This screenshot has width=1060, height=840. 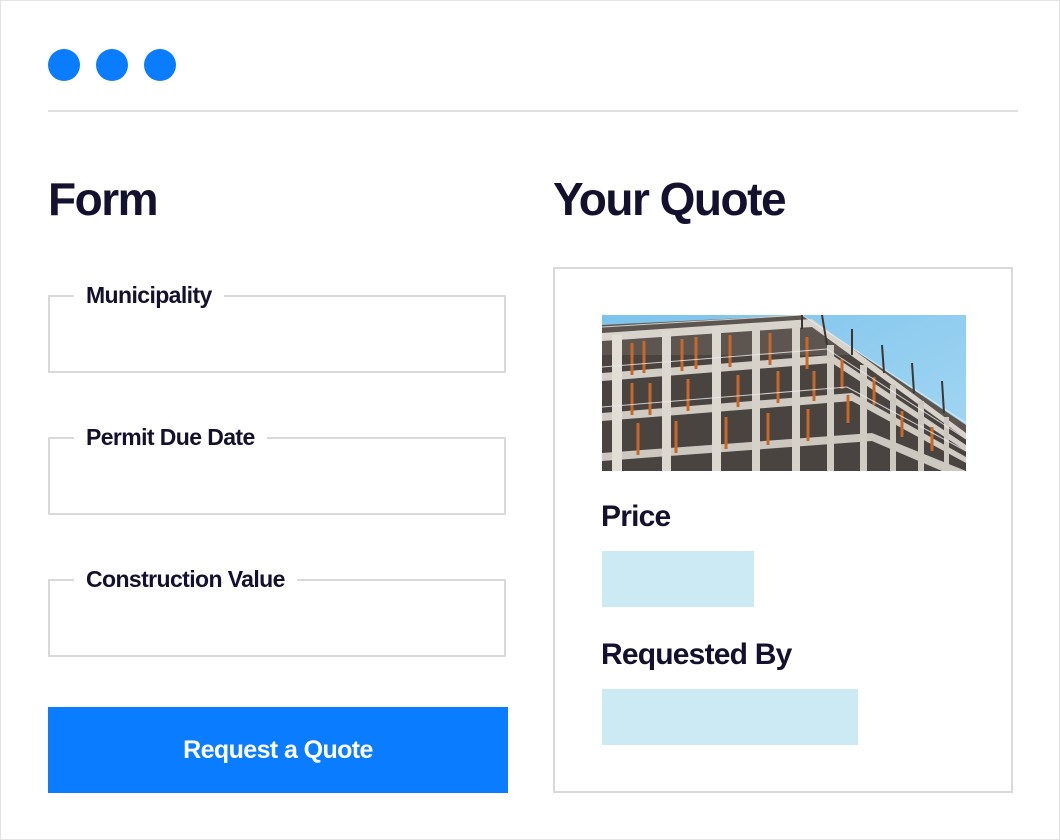 I want to click on form-title: Form, so click(x=103, y=199).